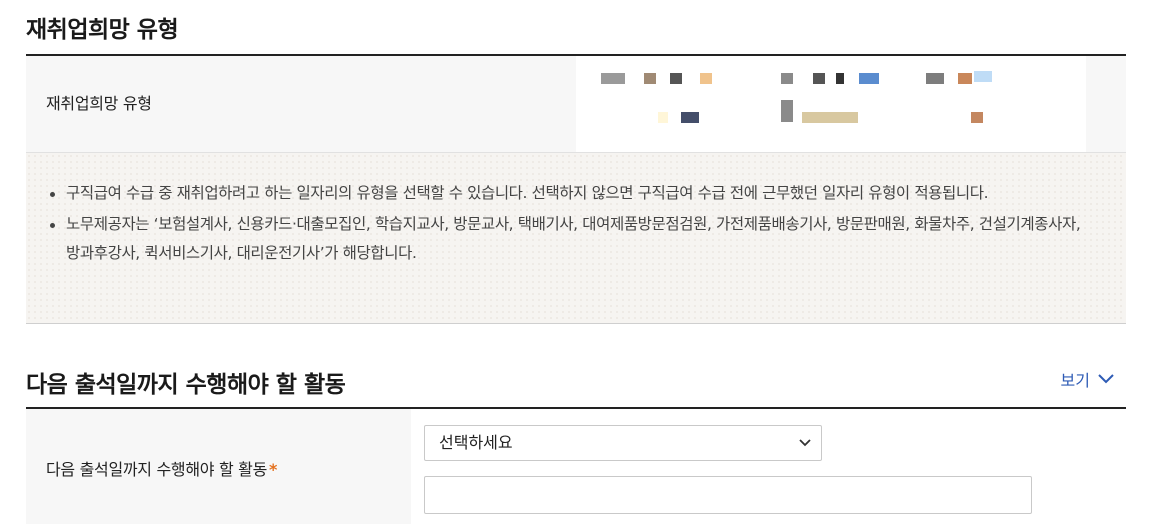 This screenshot has width=1165, height=524. I want to click on section-title-reemployment-type: 재취업희망 유형, so click(102, 30).